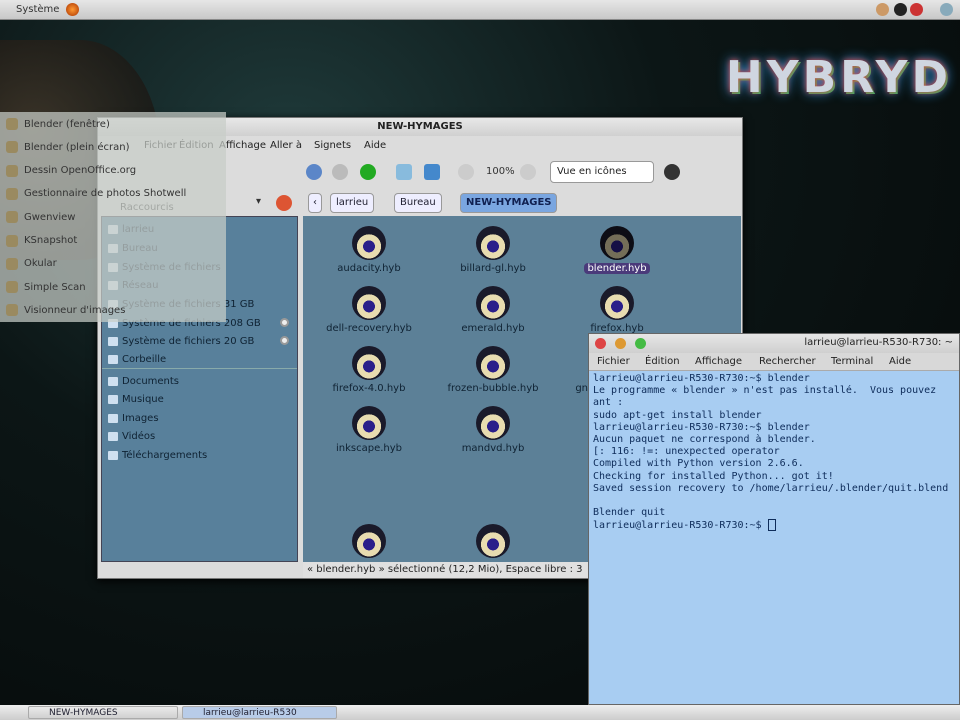  Describe the element at coordinates (133, 248) in the screenshot. I see `sidebar-item: Bureau` at that location.